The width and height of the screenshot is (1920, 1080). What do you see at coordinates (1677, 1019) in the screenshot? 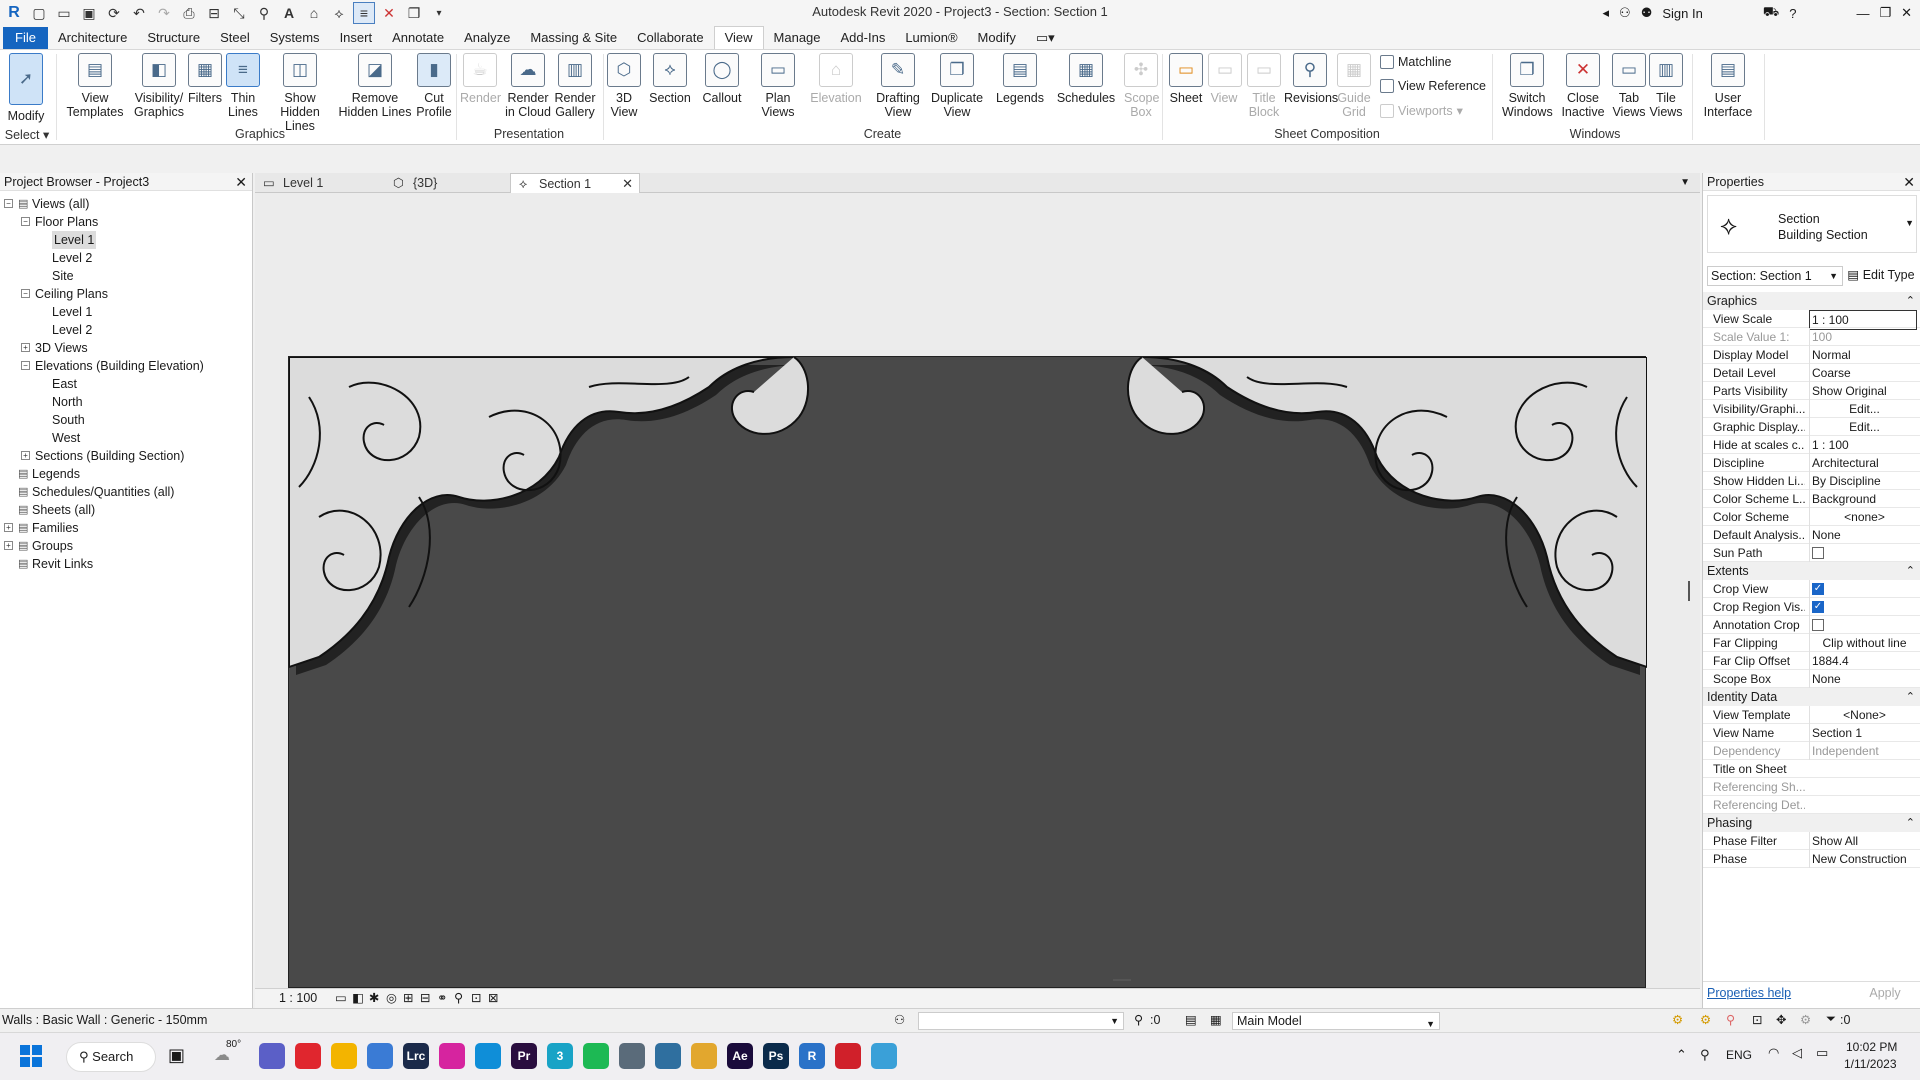
I see `select-links-icon: ⚙` at bounding box center [1677, 1019].